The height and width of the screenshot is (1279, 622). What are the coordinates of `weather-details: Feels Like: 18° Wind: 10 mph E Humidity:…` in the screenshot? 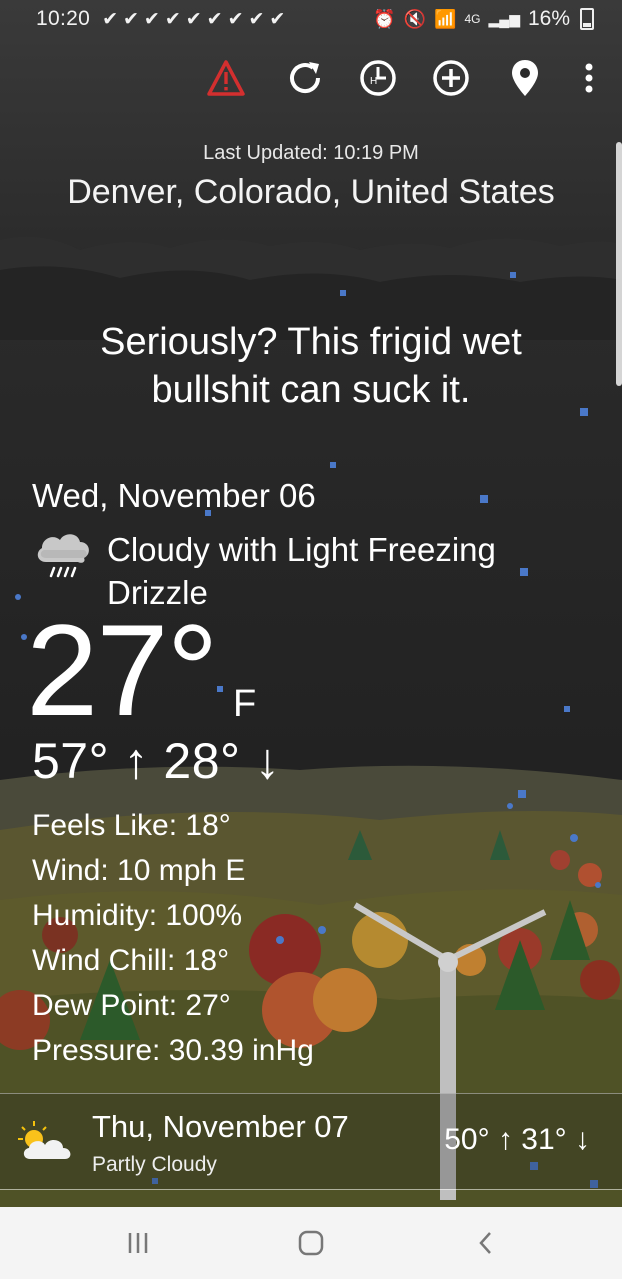 It's located at (173, 938).